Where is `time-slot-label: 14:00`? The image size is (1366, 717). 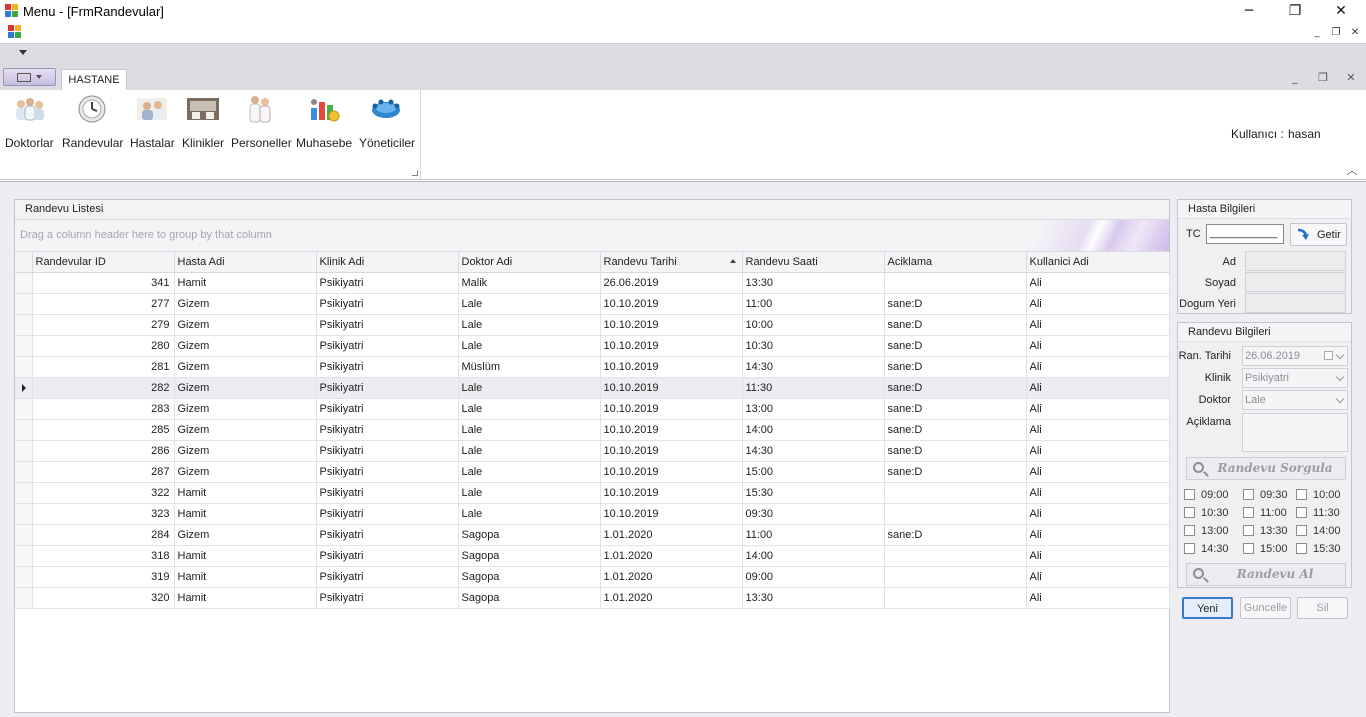
time-slot-label: 14:00 is located at coordinates (1327, 531).